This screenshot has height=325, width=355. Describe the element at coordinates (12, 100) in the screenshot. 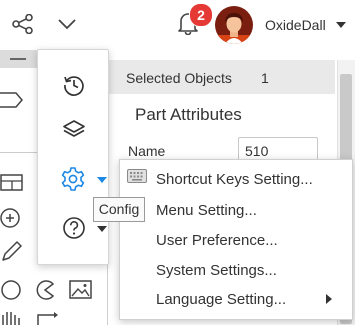

I see `tag-shape-icon` at that location.